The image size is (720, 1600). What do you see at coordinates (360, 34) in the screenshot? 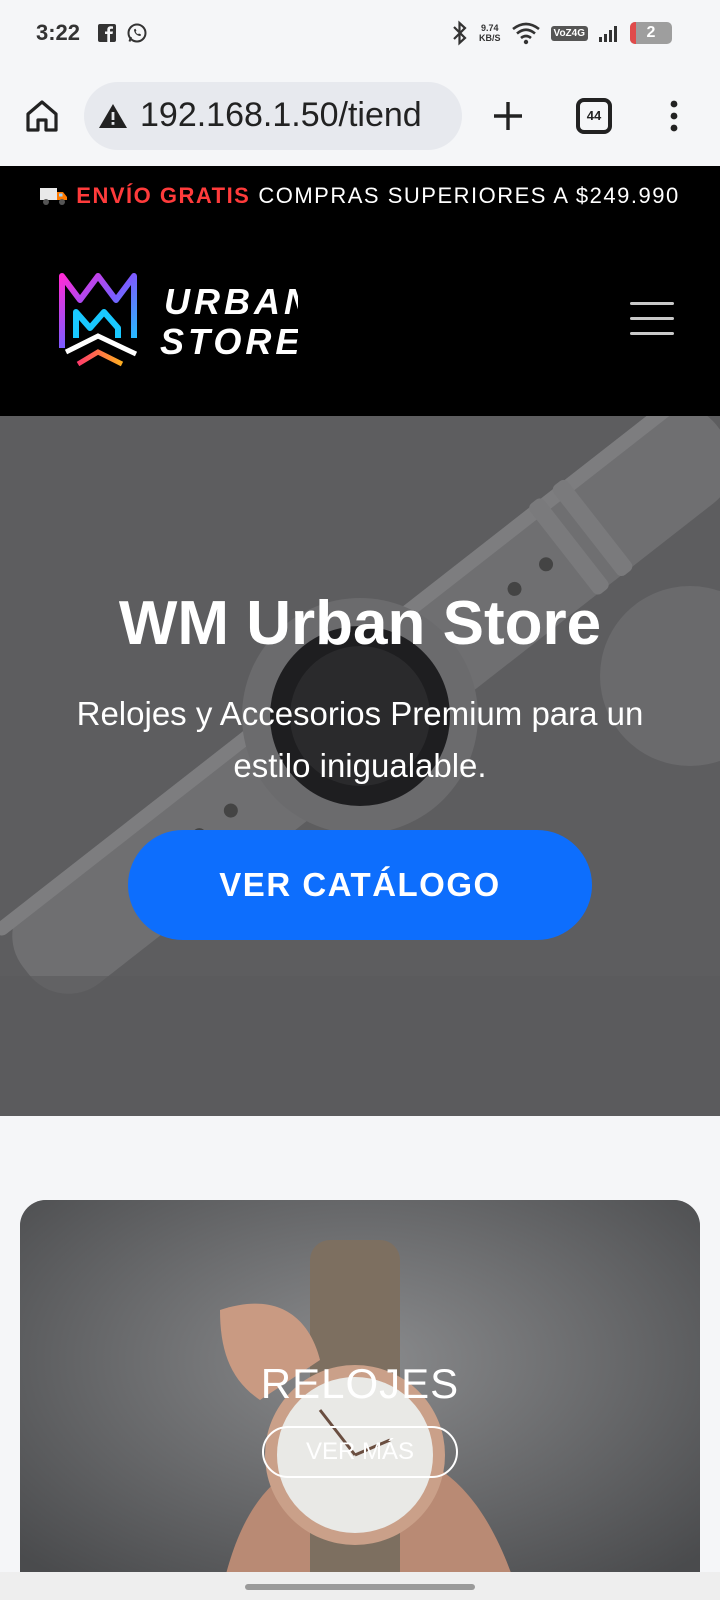
I see `status-bar: 3:22 9.74 KB/S VoZ4G 2` at bounding box center [360, 34].